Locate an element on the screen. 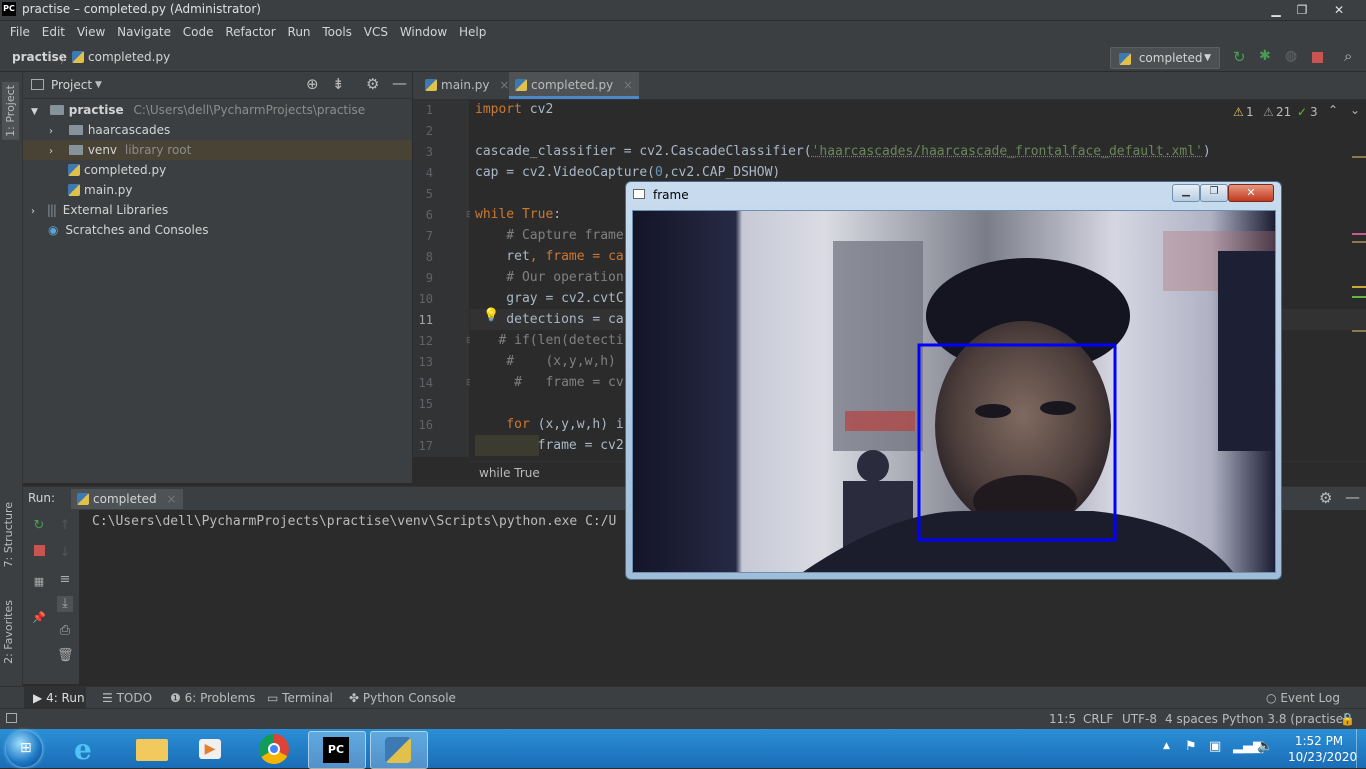 The image size is (1366, 769). taskbar-python is located at coordinates (399, 750).